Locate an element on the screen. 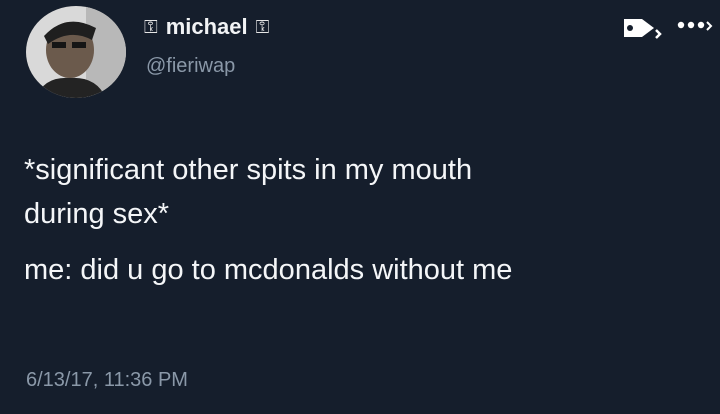 Image resolution: width=720 pixels, height=414 pixels. more-dots-icon is located at coordinates (695, 26).